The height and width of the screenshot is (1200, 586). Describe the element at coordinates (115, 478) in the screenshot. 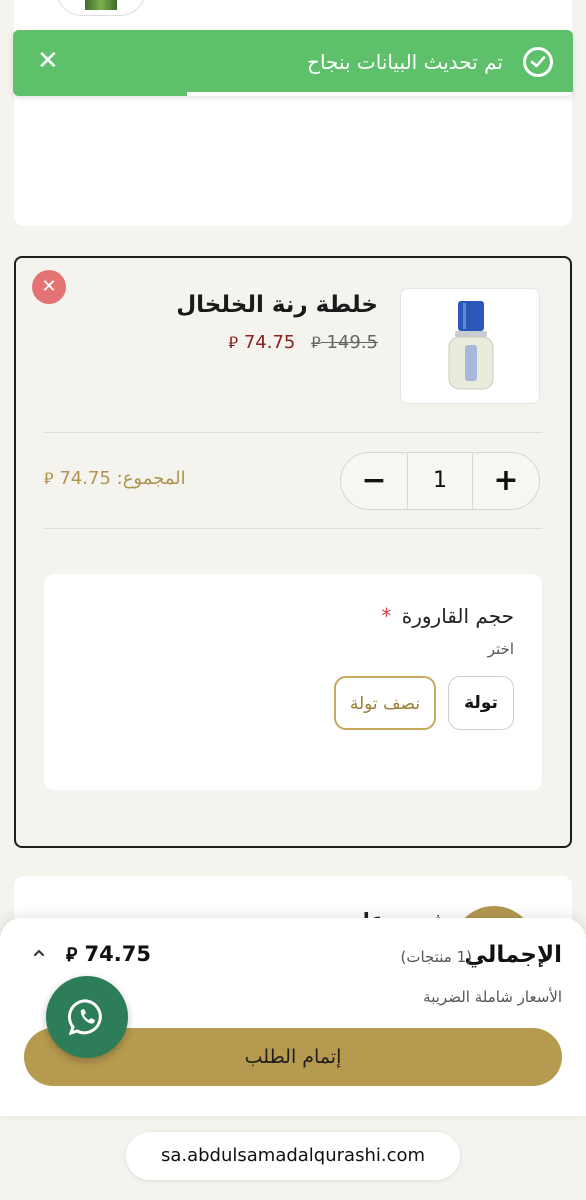

I see `item-subtotal: المجموع: 74.75 ⃁` at that location.